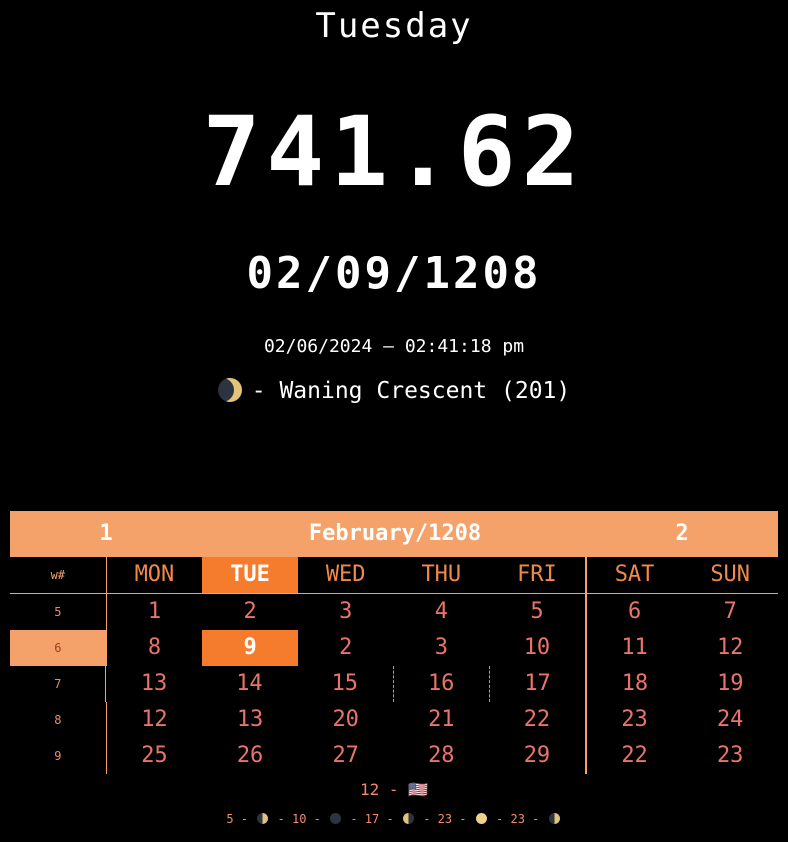 This screenshot has height=842, width=788. I want to click on week-number: 7, so click(58, 684).